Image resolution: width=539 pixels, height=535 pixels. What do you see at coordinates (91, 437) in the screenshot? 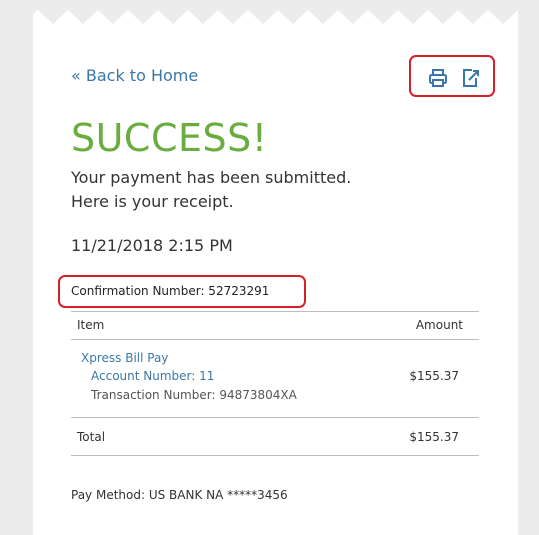
I see `total-label: Total` at bounding box center [91, 437].